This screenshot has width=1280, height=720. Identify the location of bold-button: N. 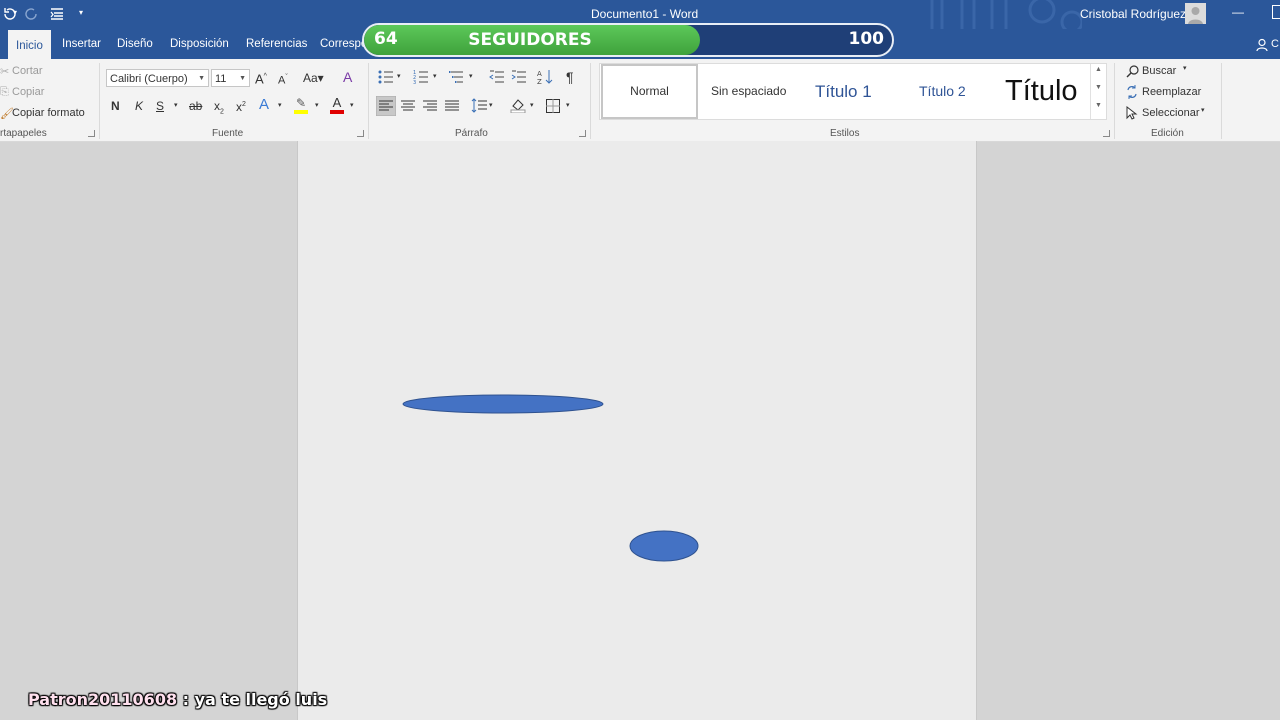
(115, 106).